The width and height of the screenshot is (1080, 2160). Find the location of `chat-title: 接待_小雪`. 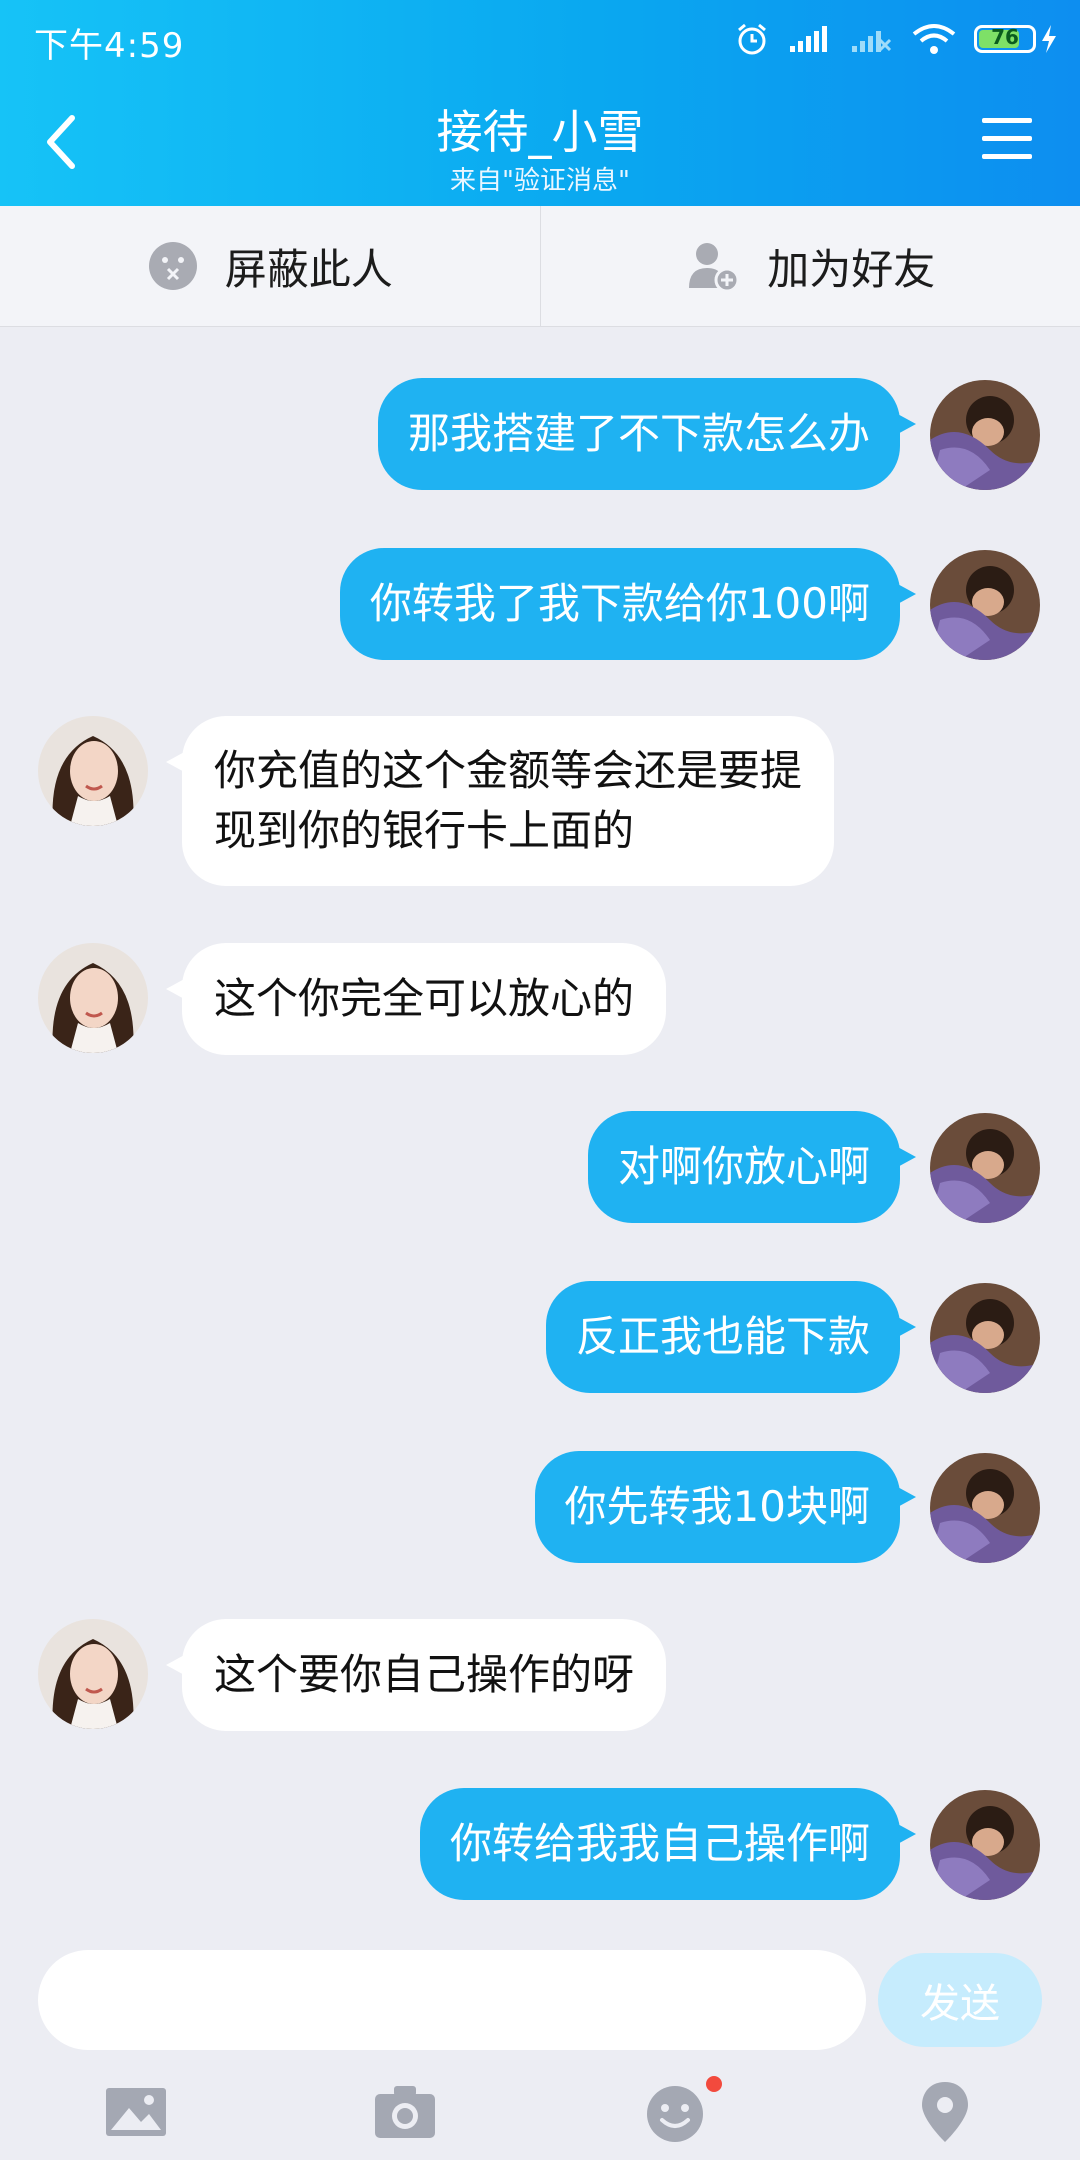

chat-title: 接待_小雪 is located at coordinates (540, 132).